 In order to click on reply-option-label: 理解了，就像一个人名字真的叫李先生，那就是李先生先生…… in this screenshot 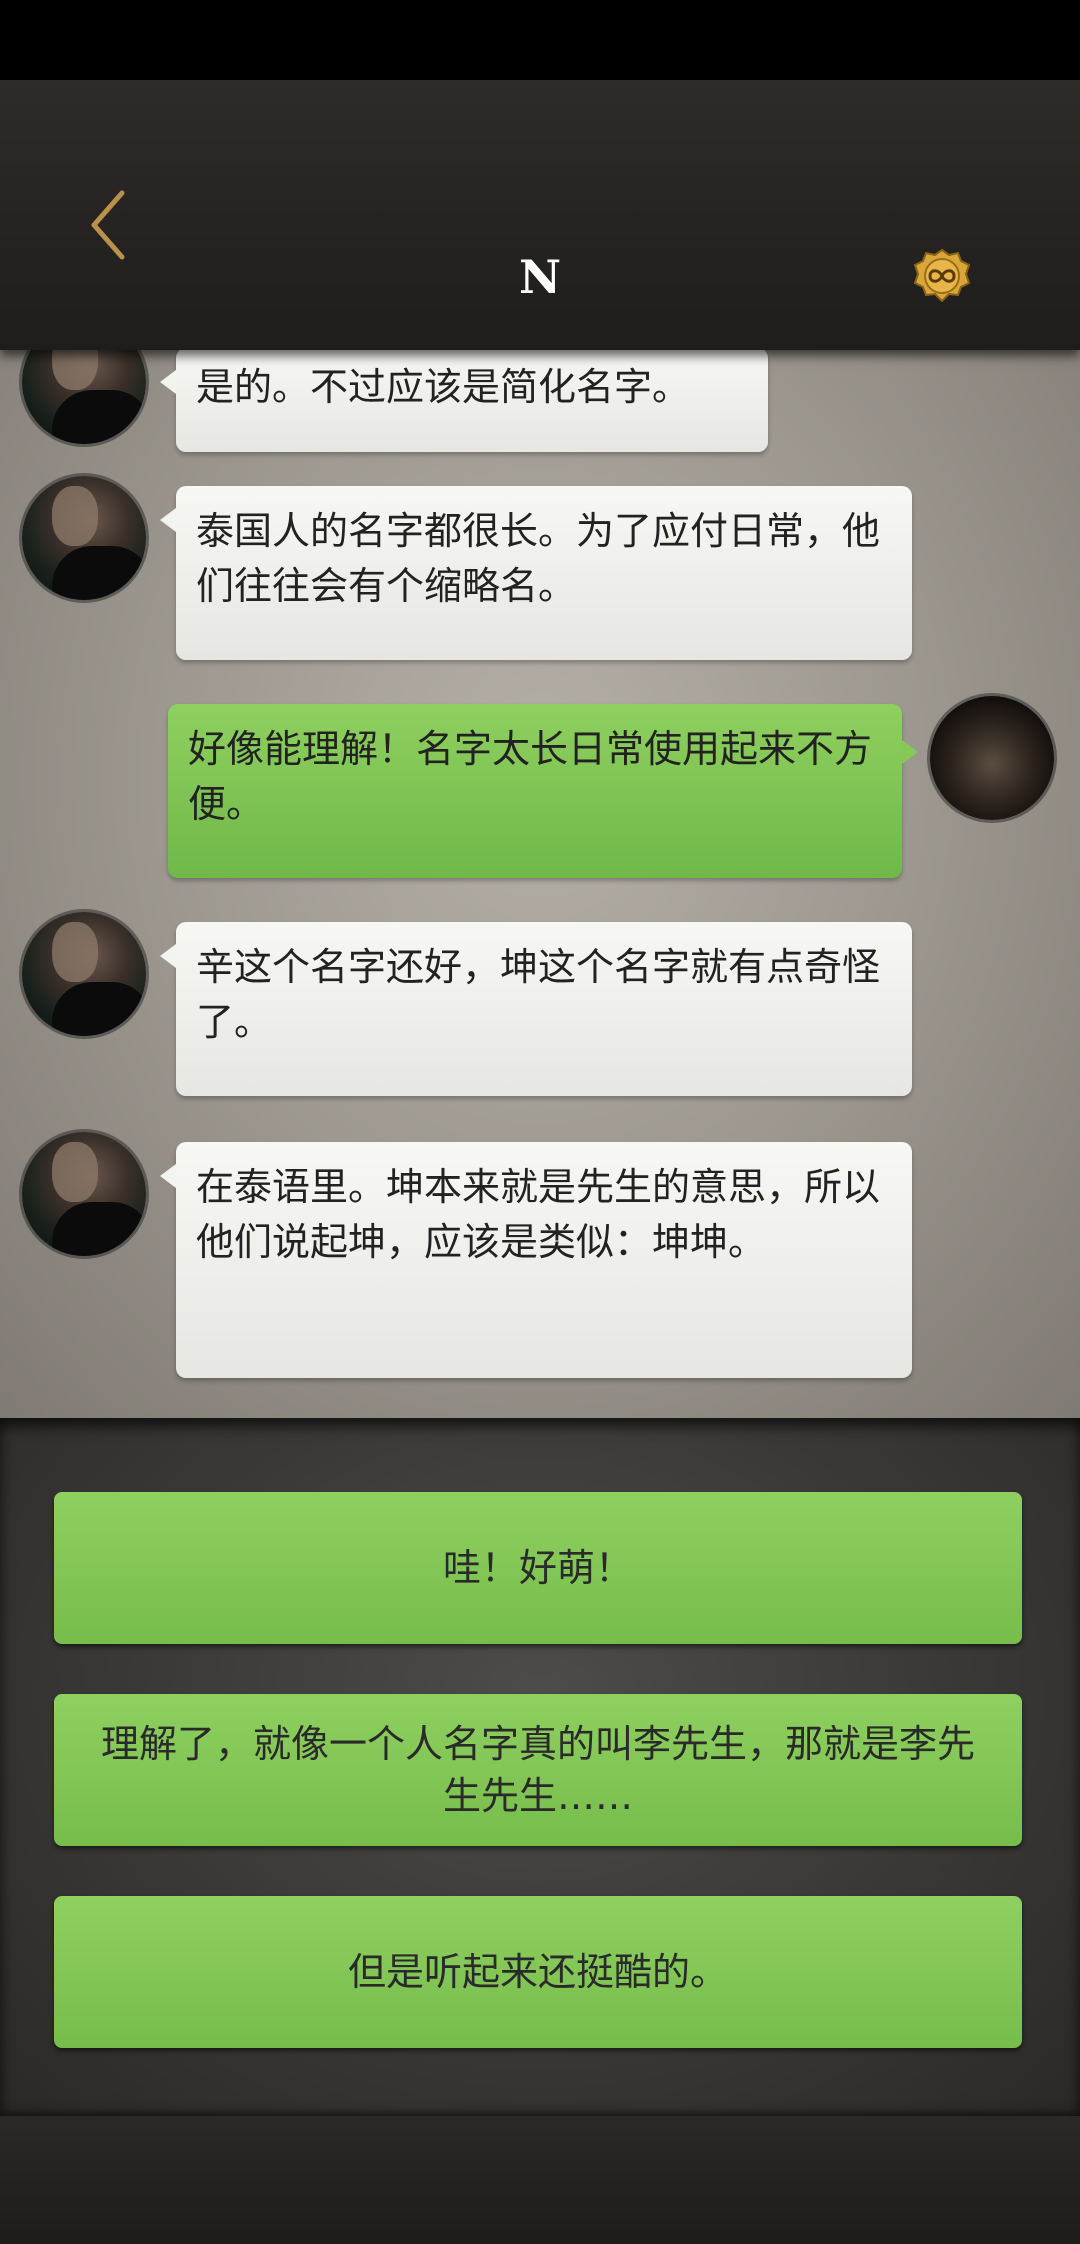, I will do `click(537, 1770)`.